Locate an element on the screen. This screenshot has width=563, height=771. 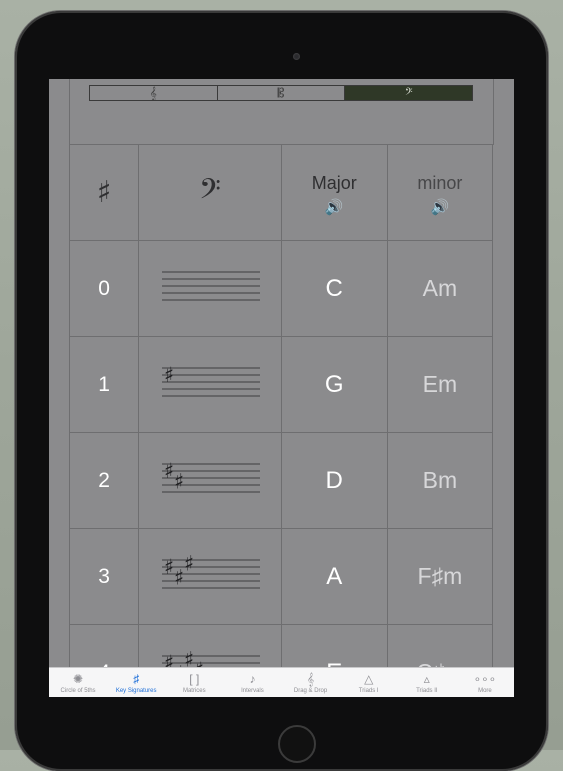
tab-label: Triads II is located at coordinates (427, 690).